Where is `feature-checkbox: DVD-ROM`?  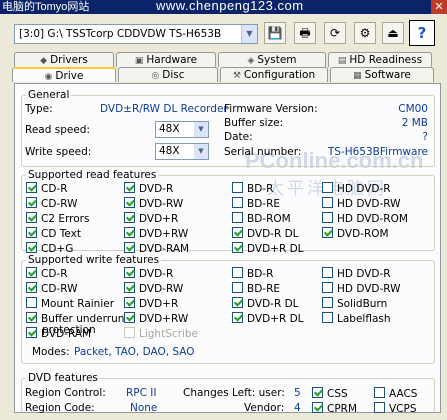
feature-checkbox: DVD-ROM is located at coordinates (355, 233).